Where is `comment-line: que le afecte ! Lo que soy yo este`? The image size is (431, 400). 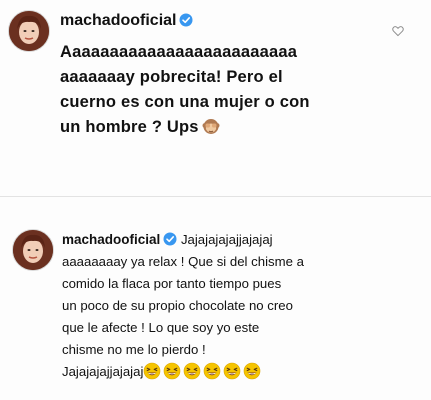 comment-line: que le afecte ! Lo que soy yo este is located at coordinates (161, 327).